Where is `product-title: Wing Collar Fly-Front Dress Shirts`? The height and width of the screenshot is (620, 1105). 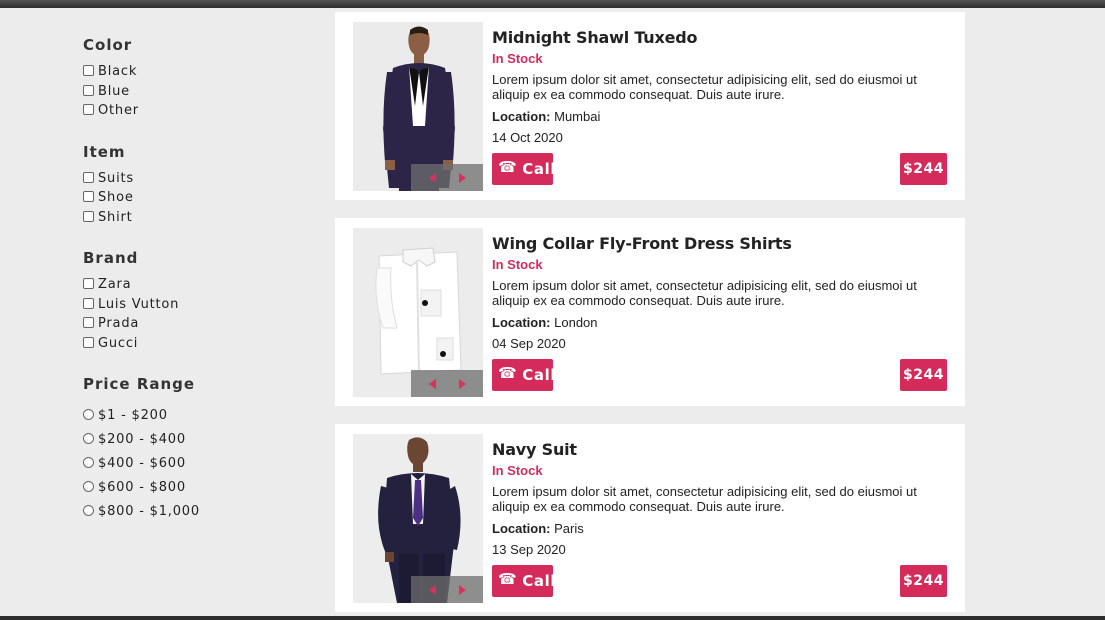
product-title: Wing Collar Fly-Front Dress Shirts is located at coordinates (722, 244).